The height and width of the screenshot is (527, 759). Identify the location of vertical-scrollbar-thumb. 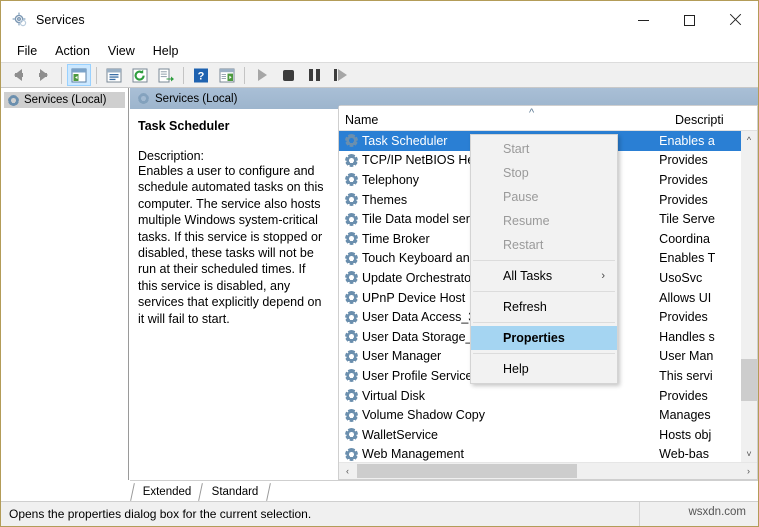
(749, 380).